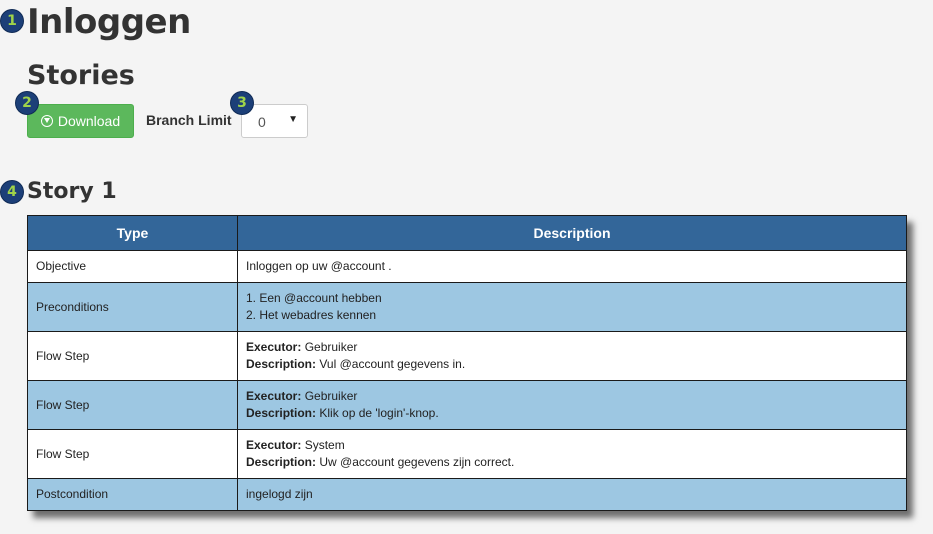  I want to click on description-value: Uw @account gegevens zijn correct., so click(417, 462).